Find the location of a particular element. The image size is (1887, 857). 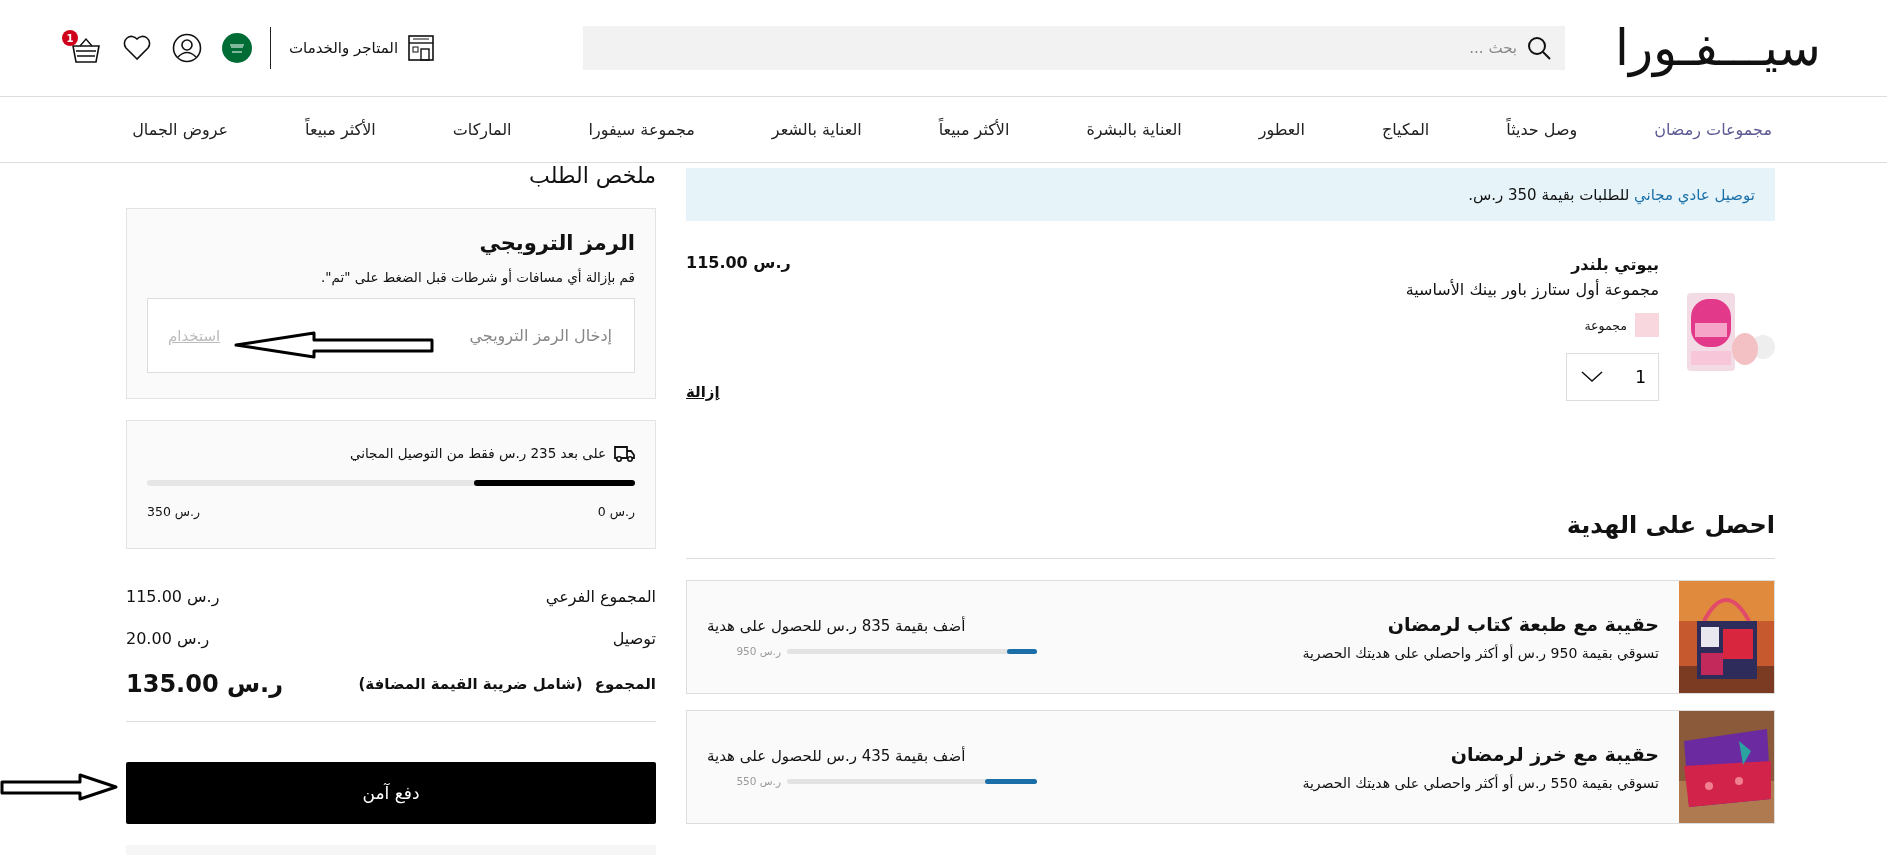

line-value: ر.س 115.00 is located at coordinates (173, 596).